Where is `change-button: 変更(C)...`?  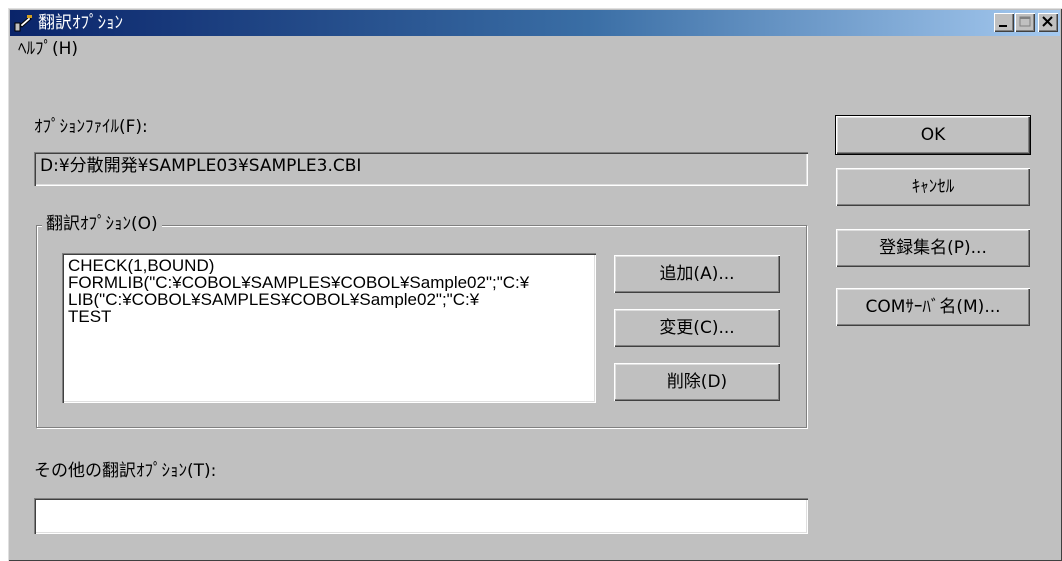
change-button: 変更(C)... is located at coordinates (697, 328).